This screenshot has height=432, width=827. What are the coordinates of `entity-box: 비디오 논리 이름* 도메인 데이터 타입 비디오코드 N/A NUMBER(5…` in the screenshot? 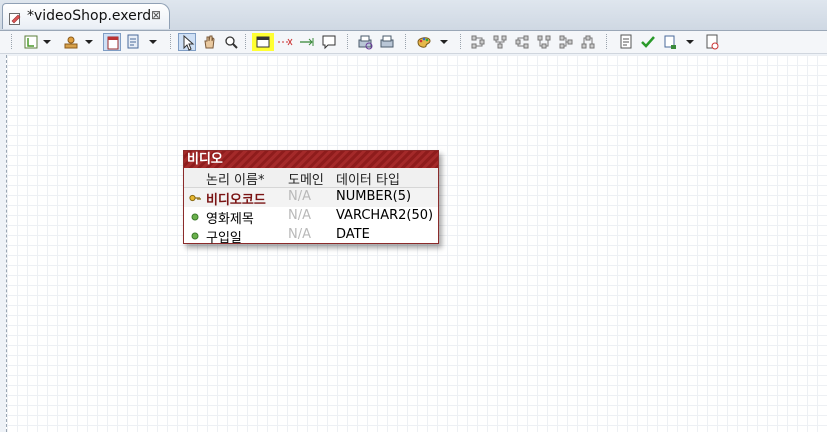 It's located at (311, 198).